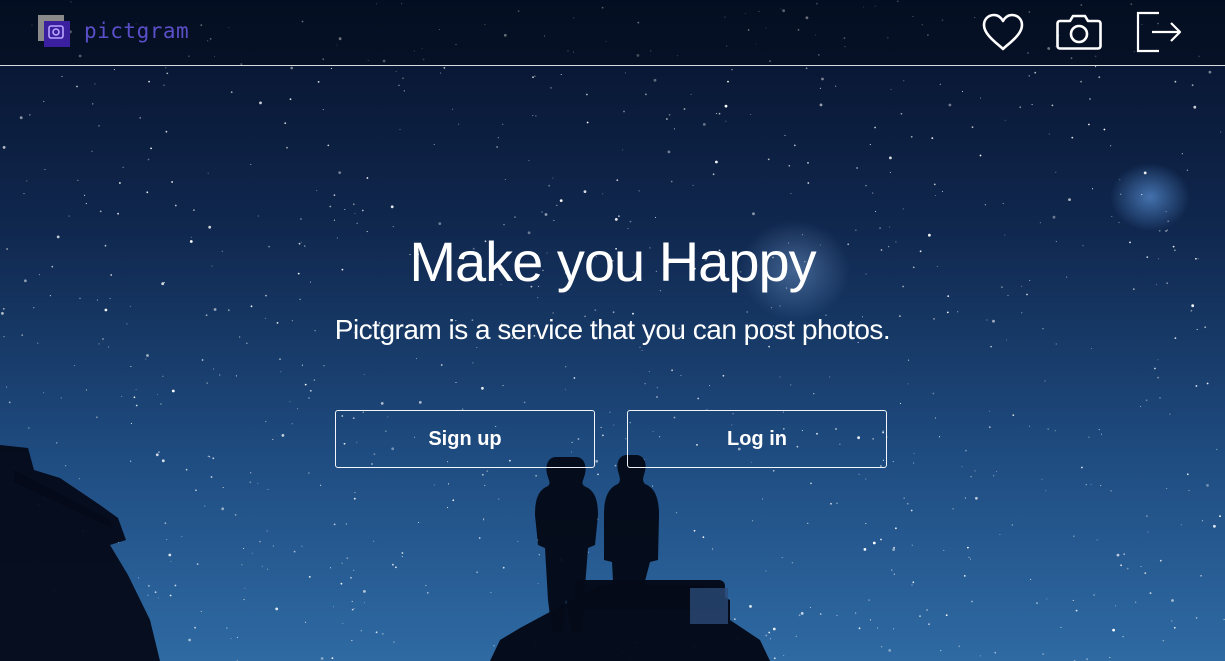  Describe the element at coordinates (54, 31) in the screenshot. I see `logo-mark-icon` at that location.